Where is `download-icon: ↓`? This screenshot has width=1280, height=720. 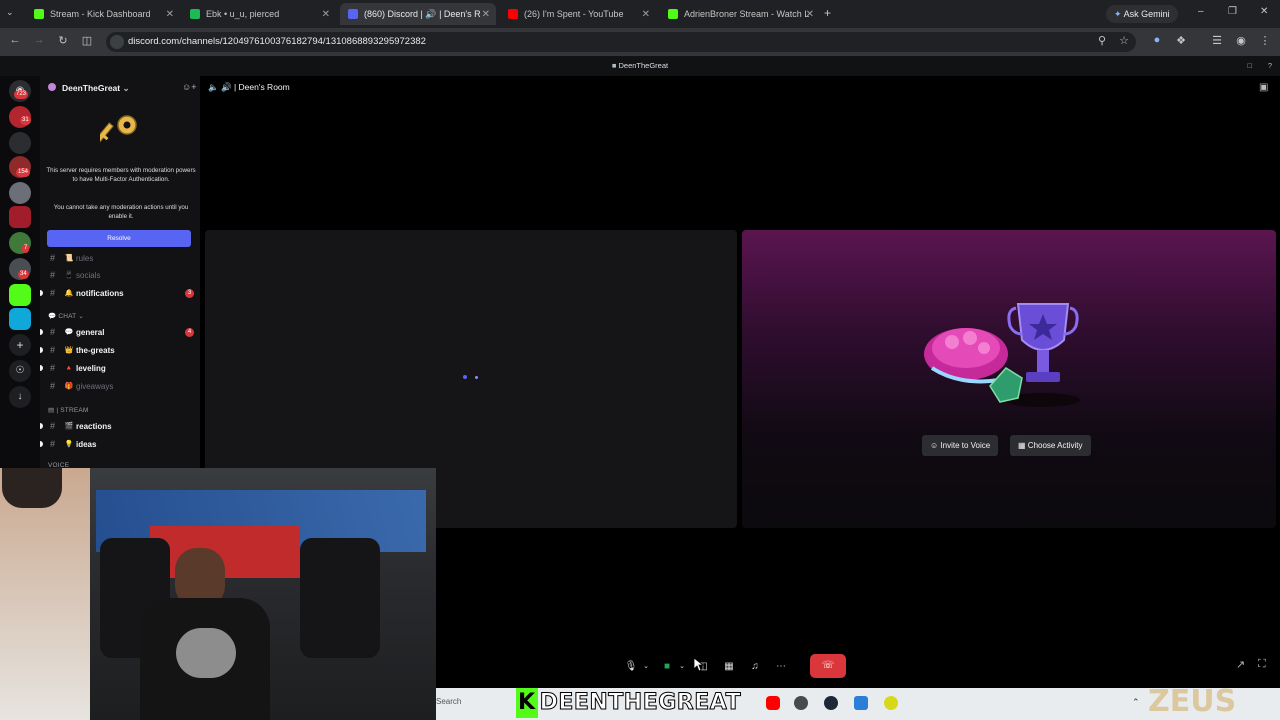
download-icon: ↓ is located at coordinates (20, 397).